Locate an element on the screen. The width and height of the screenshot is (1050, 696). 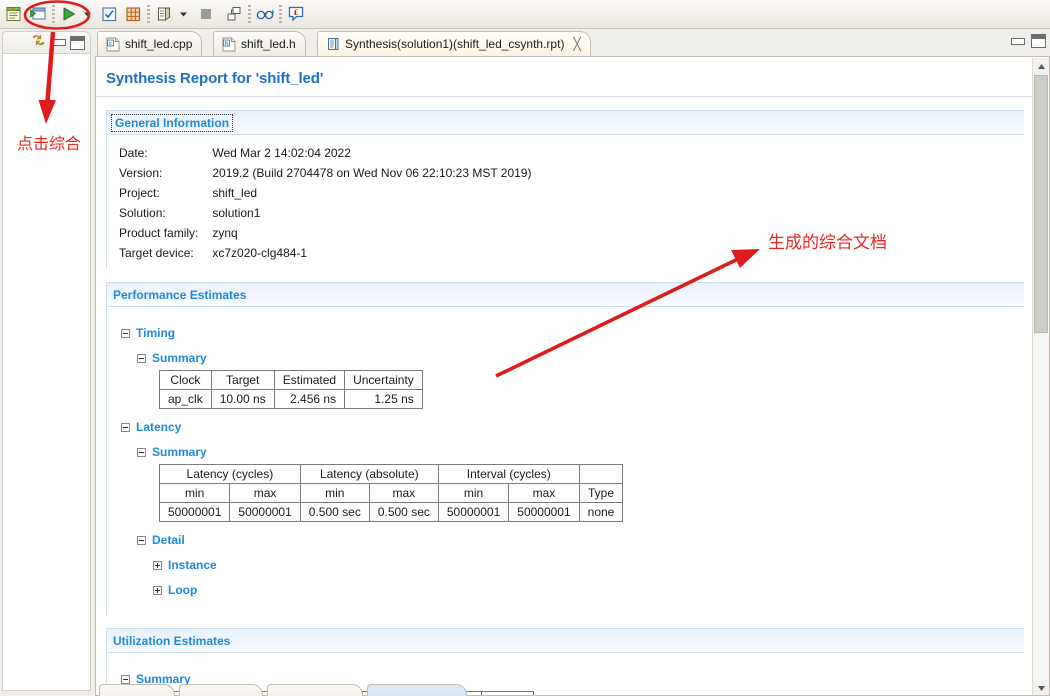
table-row: Product family: zynq is located at coordinates (325, 233).